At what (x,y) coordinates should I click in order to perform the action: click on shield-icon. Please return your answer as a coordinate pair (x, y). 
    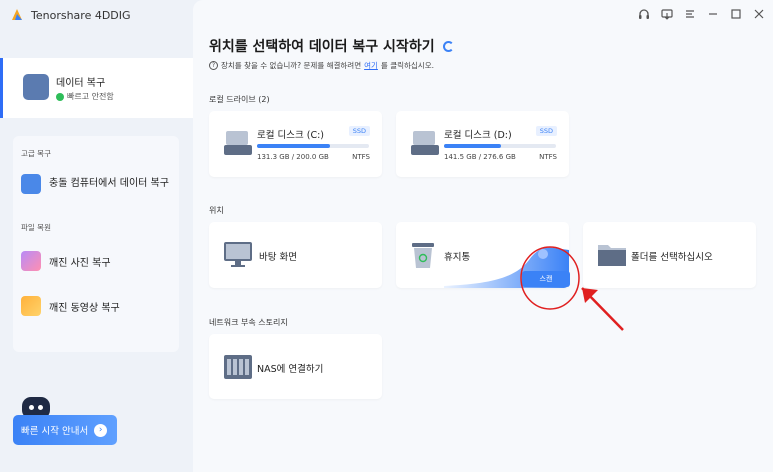
    Looking at the image, I should click on (60, 96).